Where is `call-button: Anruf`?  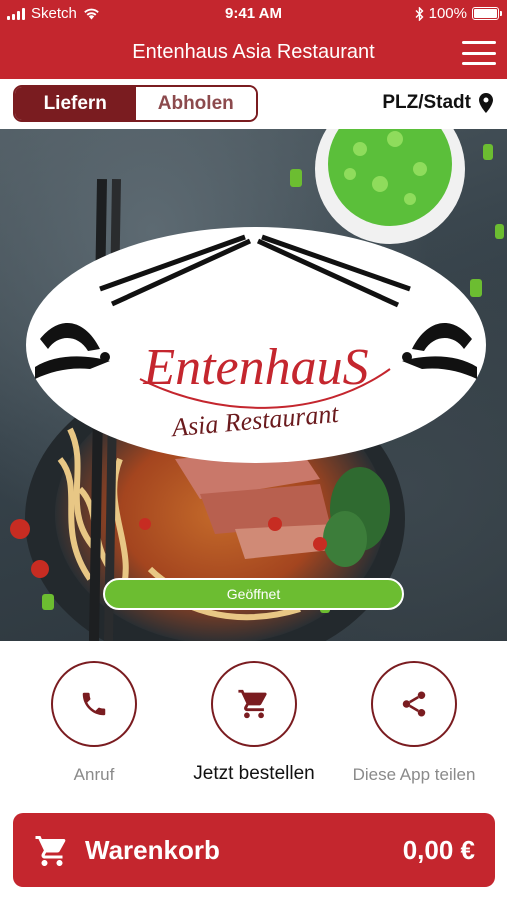 call-button: Anruf is located at coordinates (94, 723).